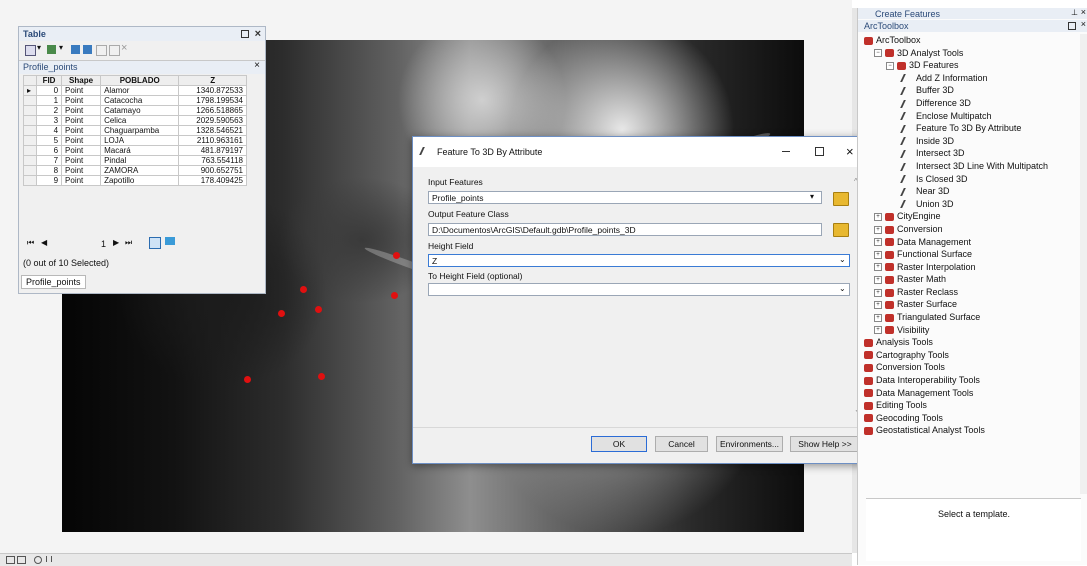 The width and height of the screenshot is (1087, 566). I want to click on tree-item: + Visibility, so click(956, 330).